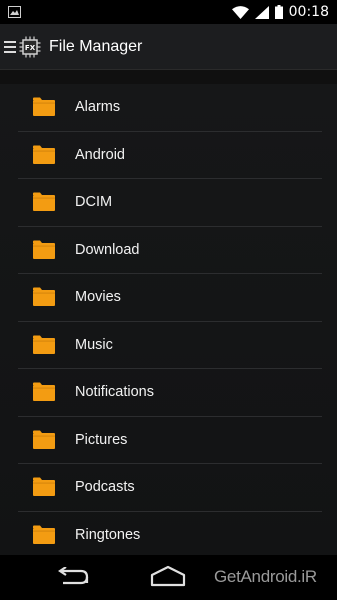 This screenshot has height=600, width=337. What do you see at coordinates (170, 393) in the screenshot?
I see `list-item: Notifications` at bounding box center [170, 393].